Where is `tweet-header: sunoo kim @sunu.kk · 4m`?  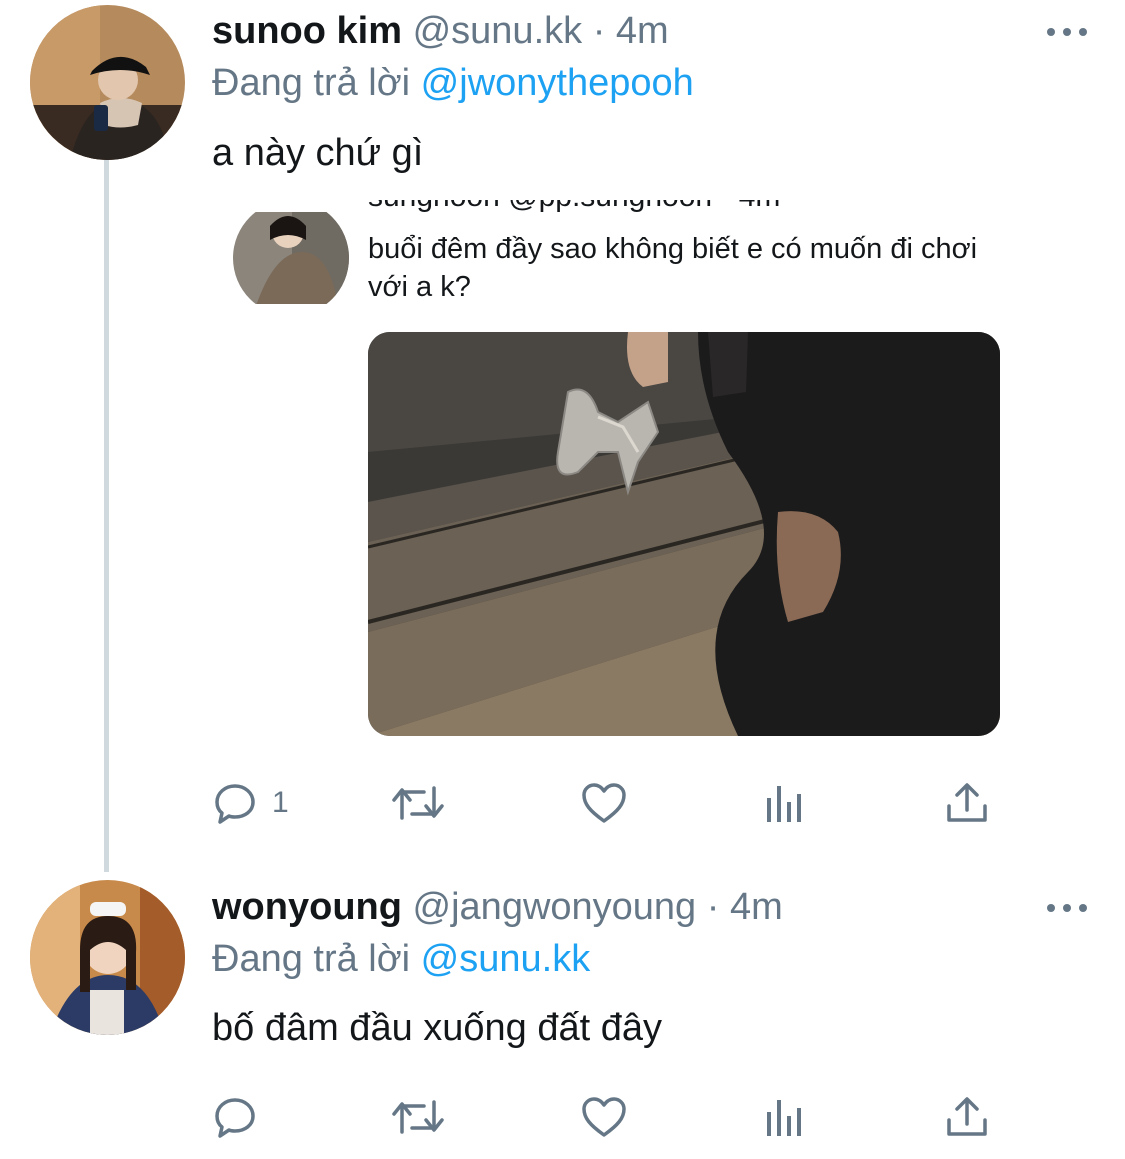
tweet-header: sunoo kim @sunu.kk · 4m is located at coordinates (440, 31).